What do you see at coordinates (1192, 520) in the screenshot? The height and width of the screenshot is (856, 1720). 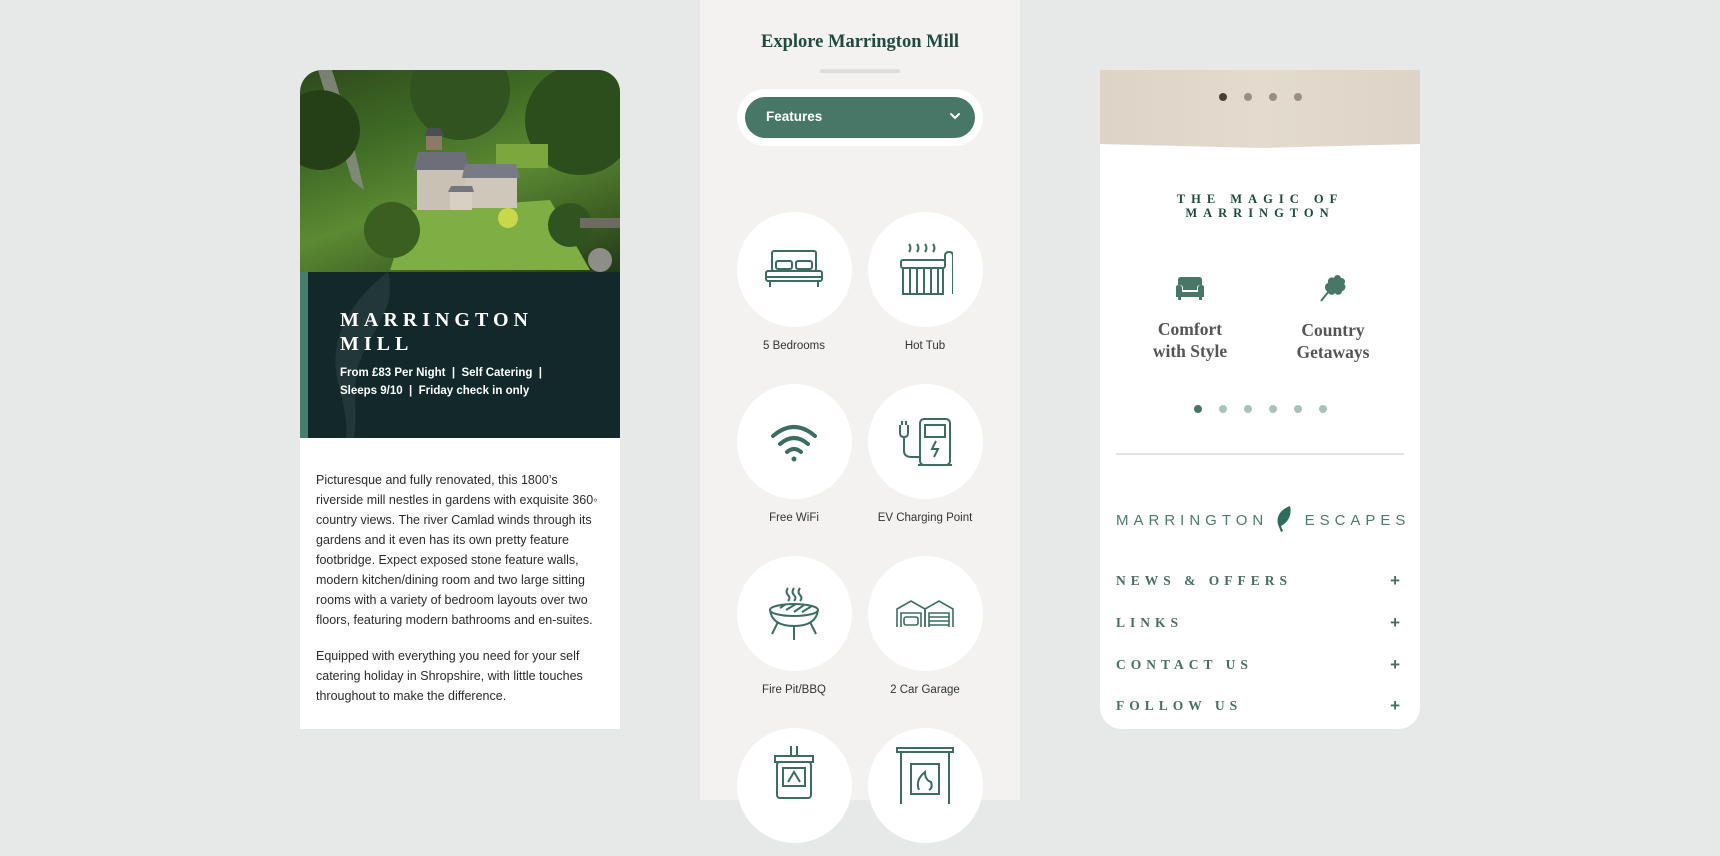 I see `logo-text-left: MARRINGTON` at bounding box center [1192, 520].